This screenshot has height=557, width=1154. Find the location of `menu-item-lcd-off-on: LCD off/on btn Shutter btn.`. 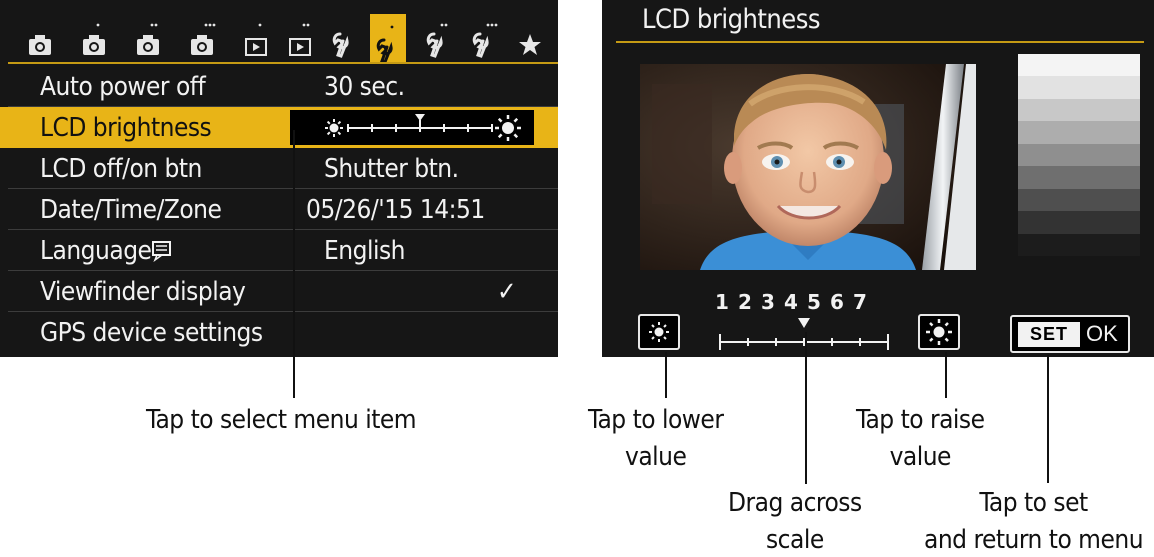

menu-item-lcd-off-on: LCD off/on btn Shutter btn. is located at coordinates (279, 168).